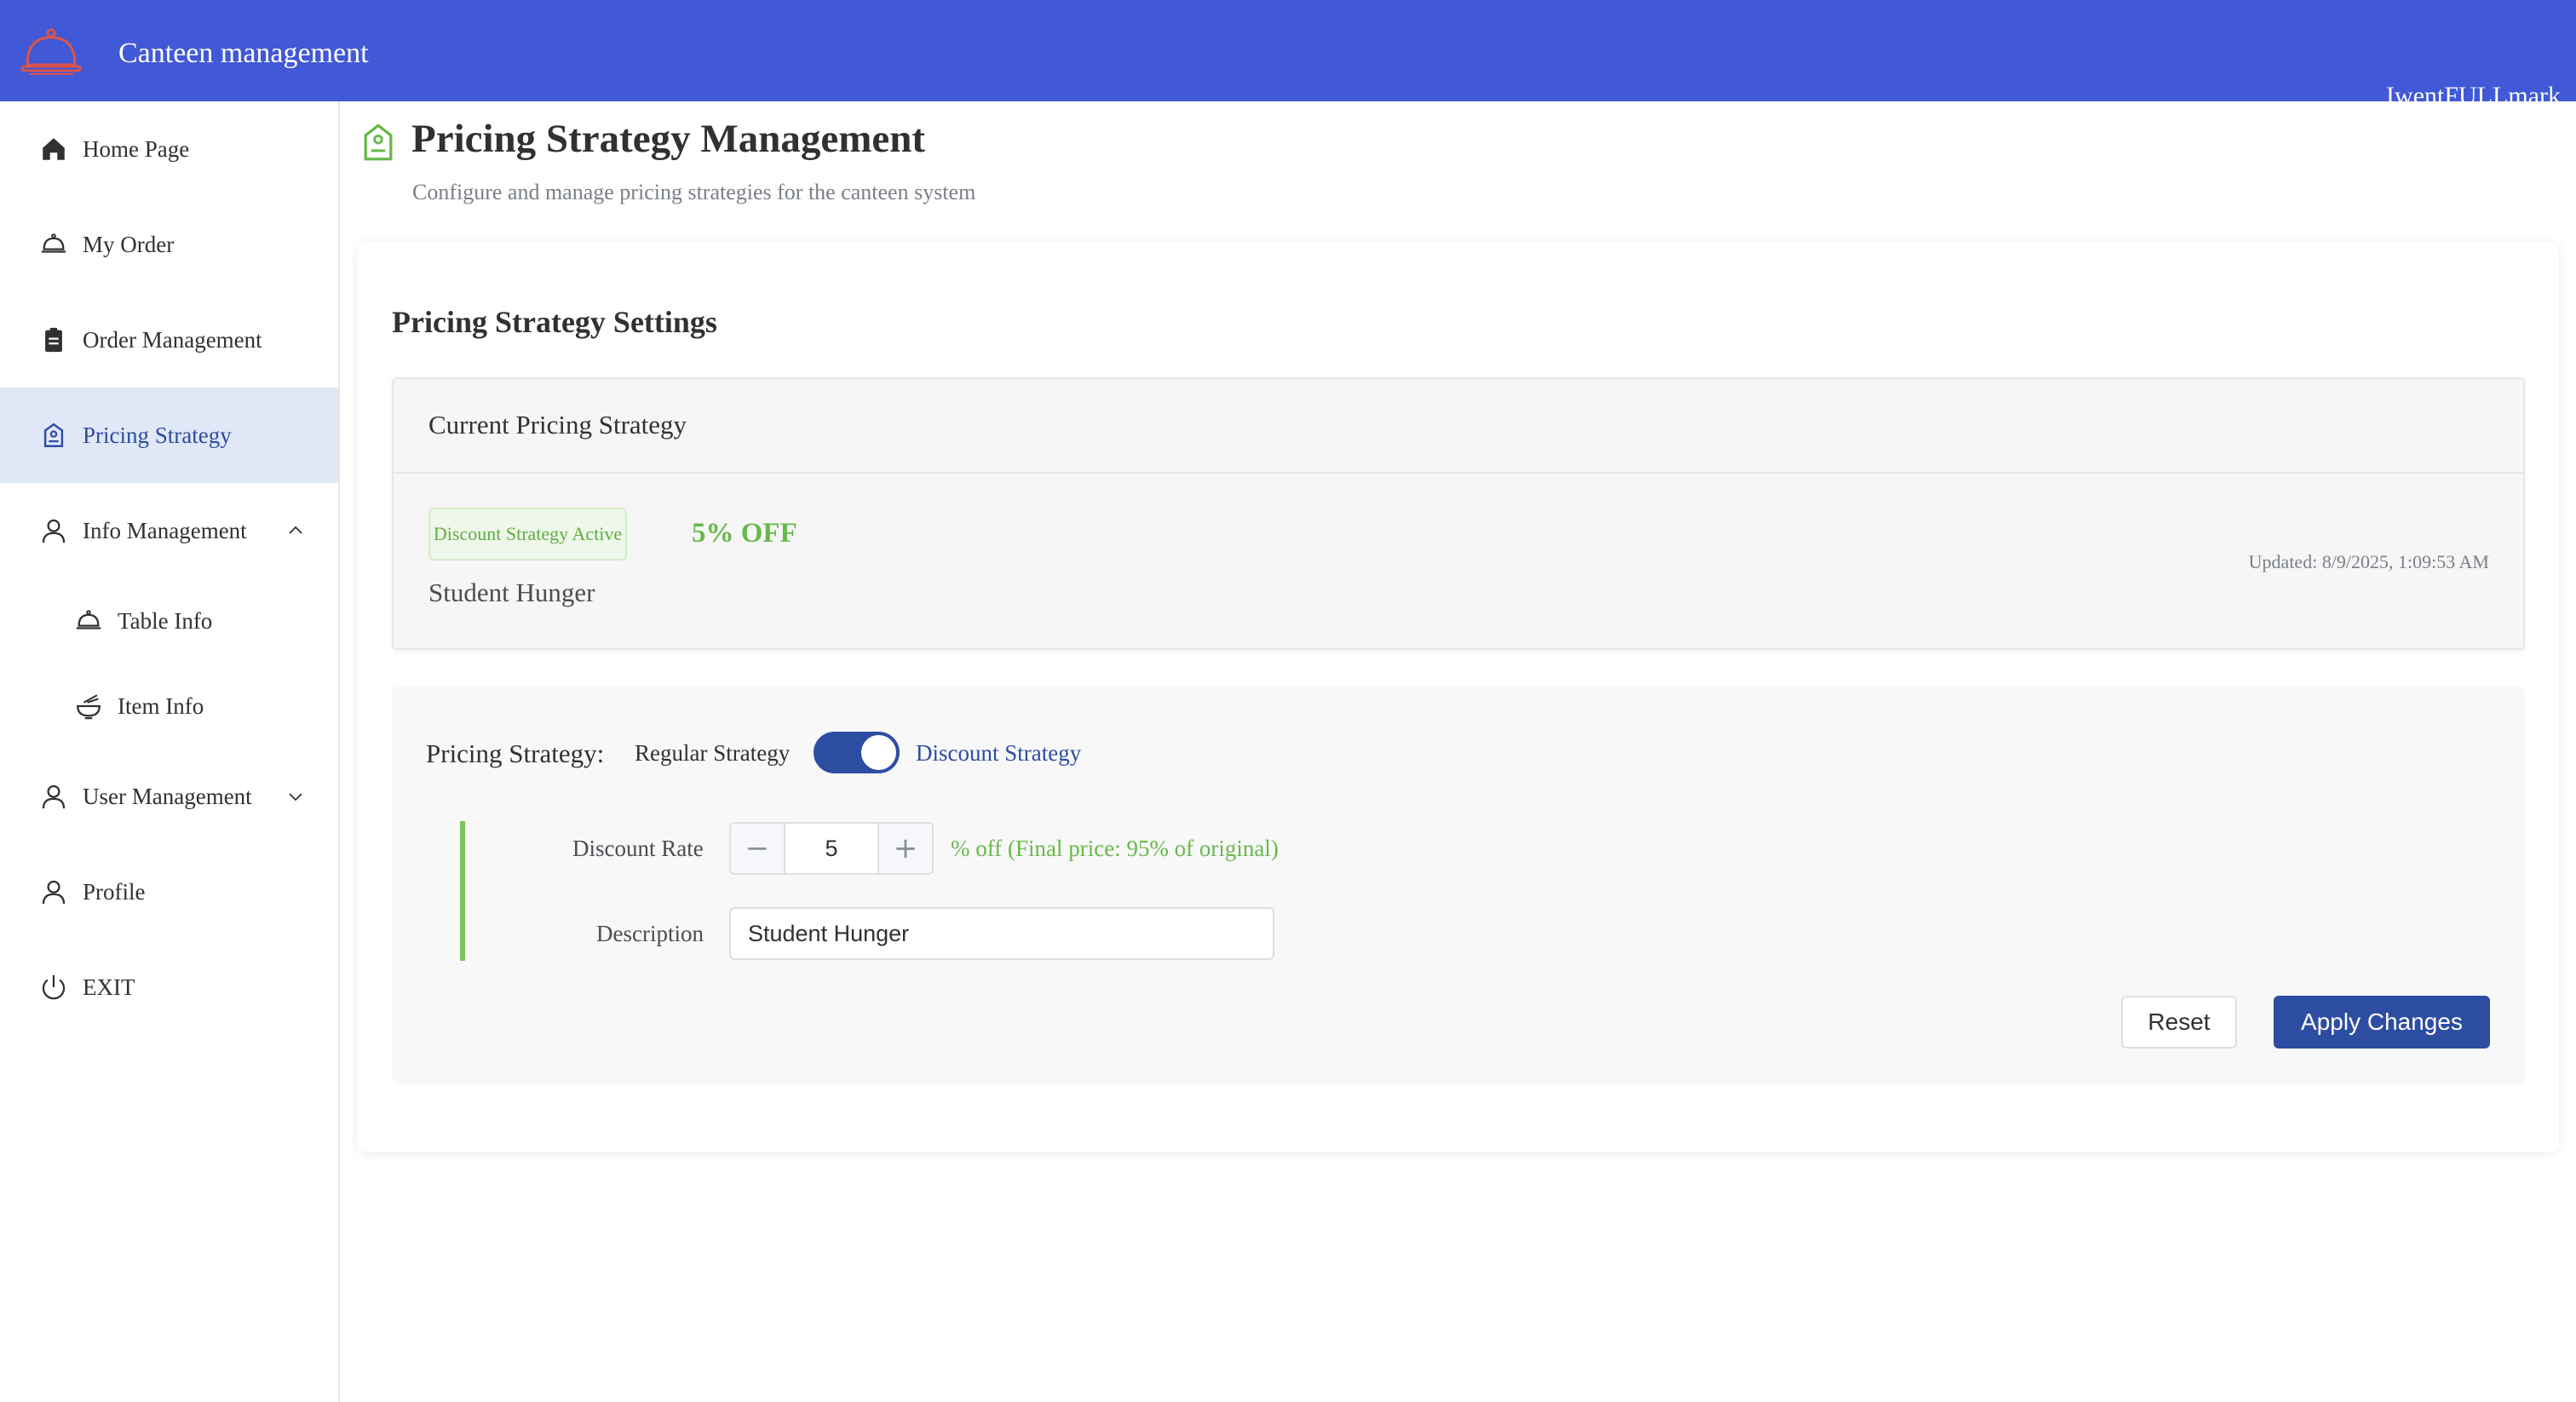  I want to click on discount-rate-label: Discount Rate, so click(638, 848).